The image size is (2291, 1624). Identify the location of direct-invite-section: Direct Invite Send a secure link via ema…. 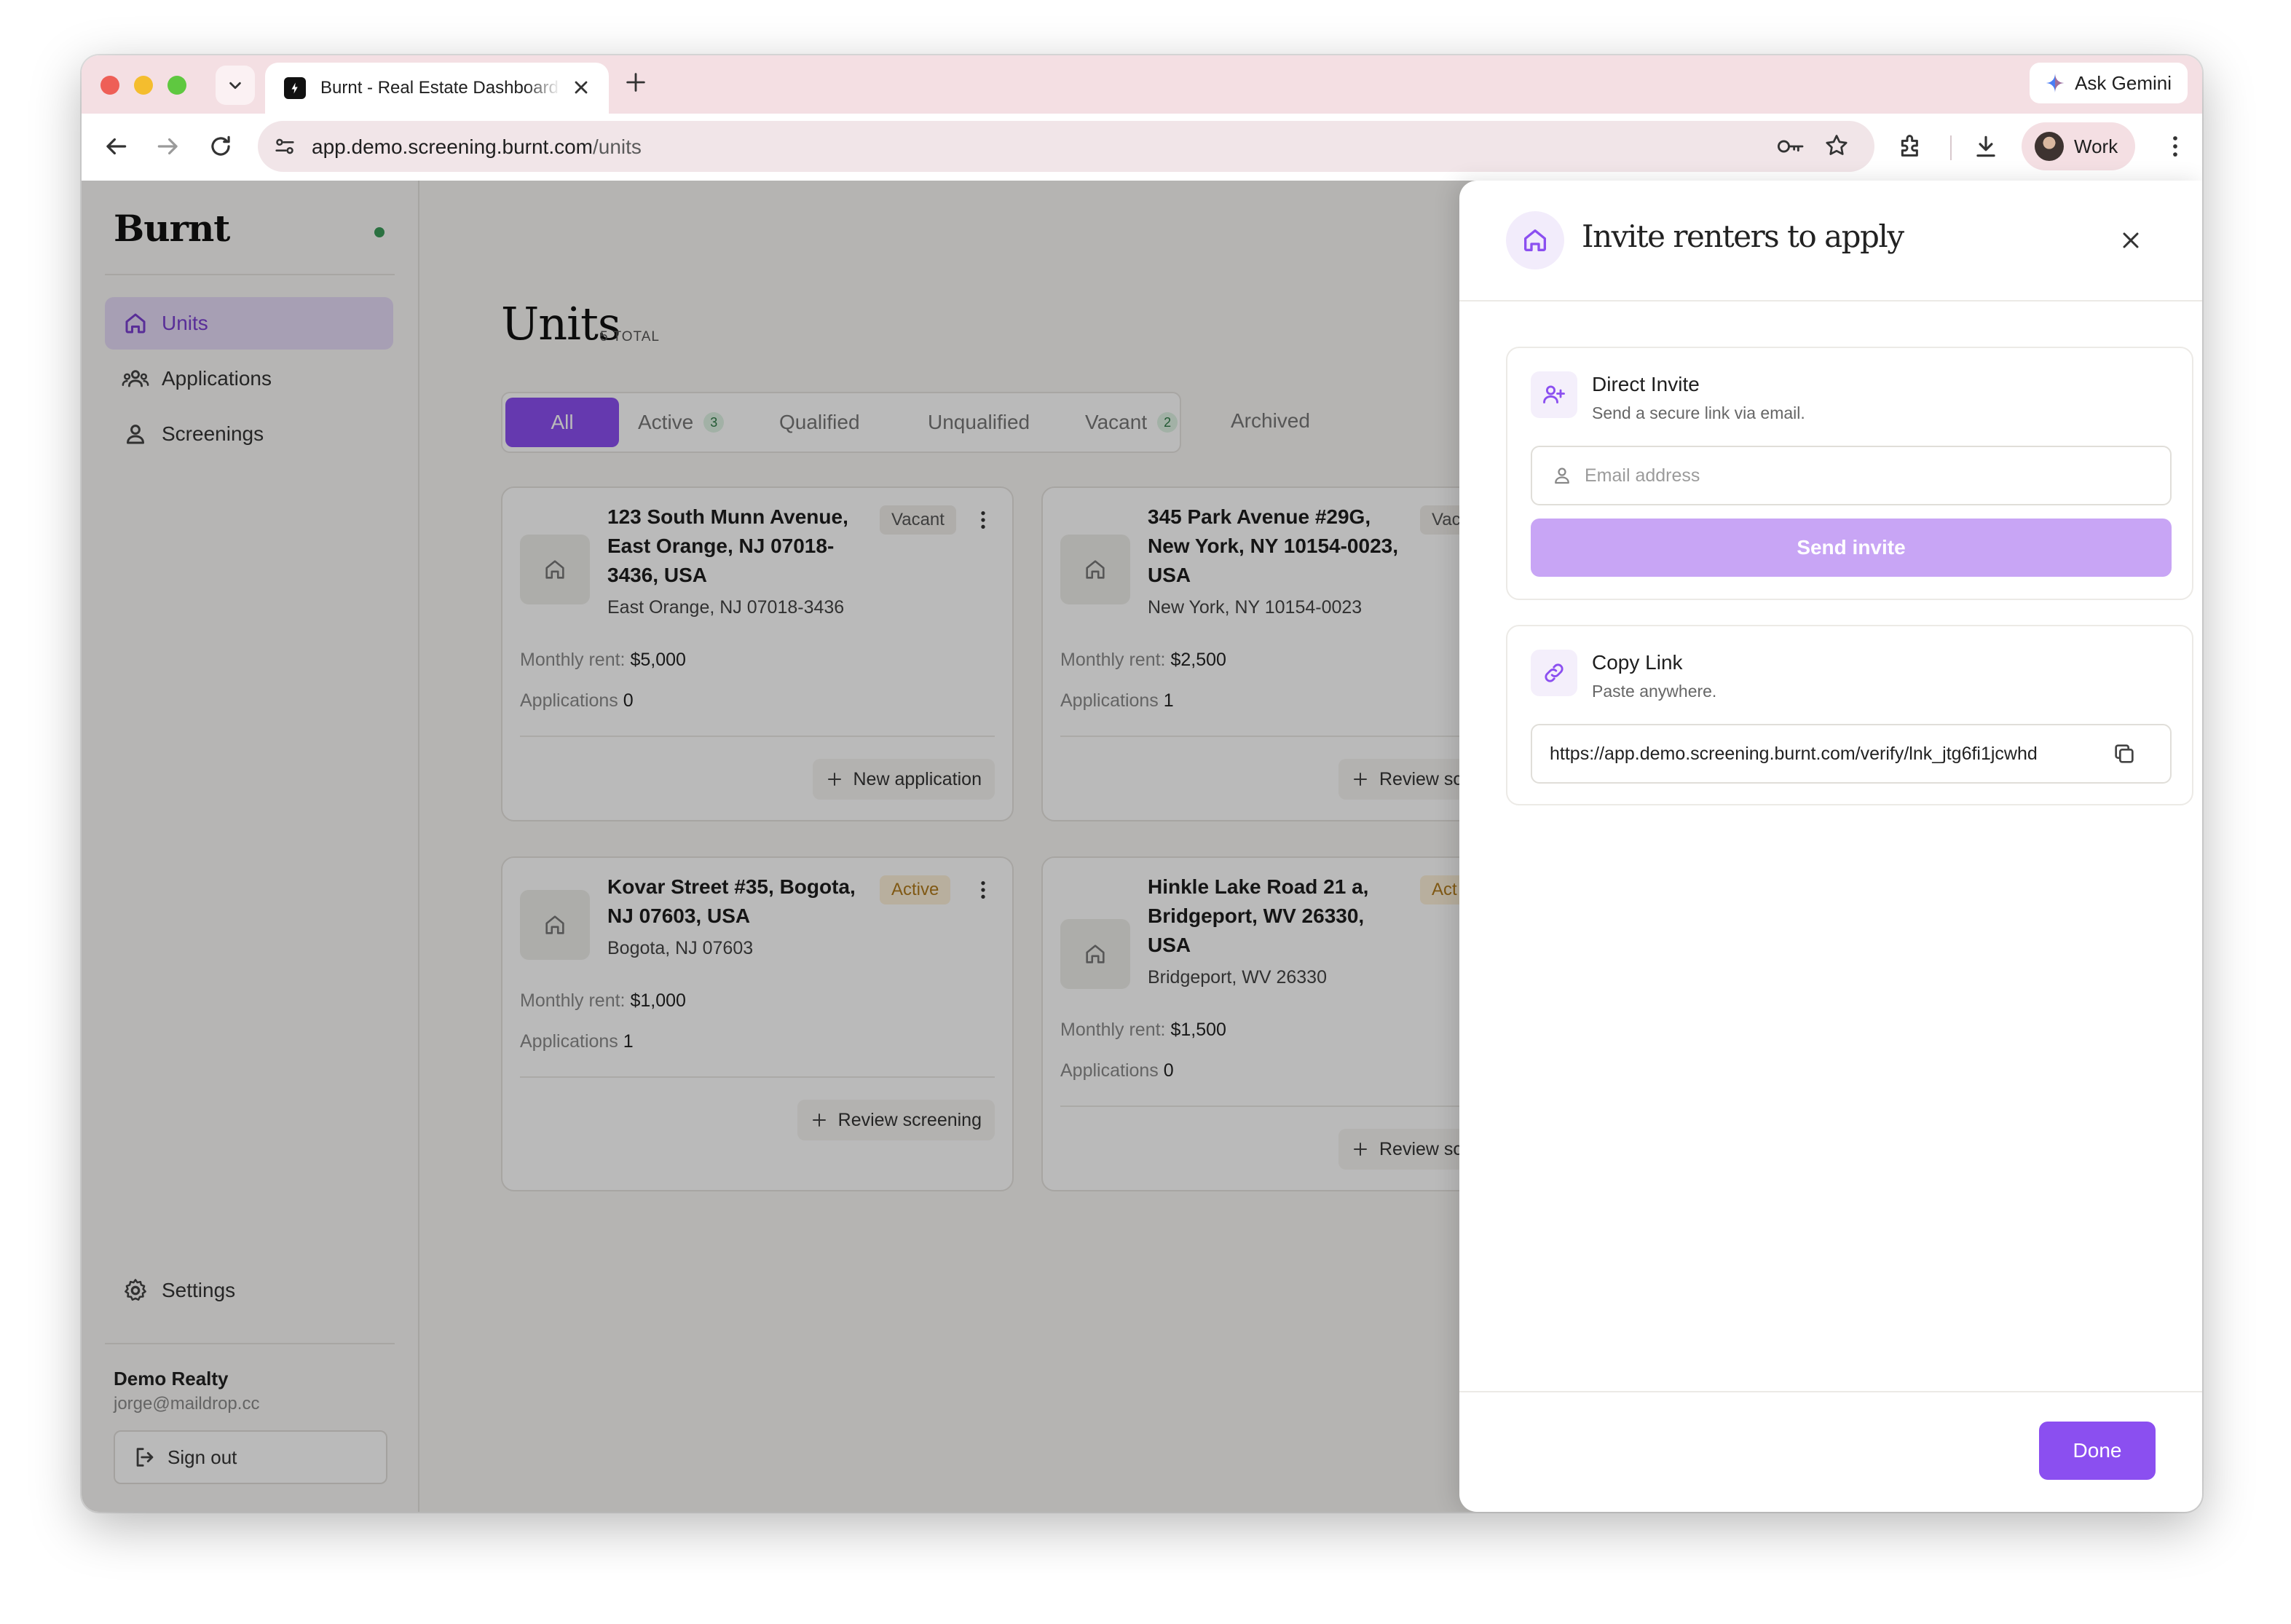
(1849, 473).